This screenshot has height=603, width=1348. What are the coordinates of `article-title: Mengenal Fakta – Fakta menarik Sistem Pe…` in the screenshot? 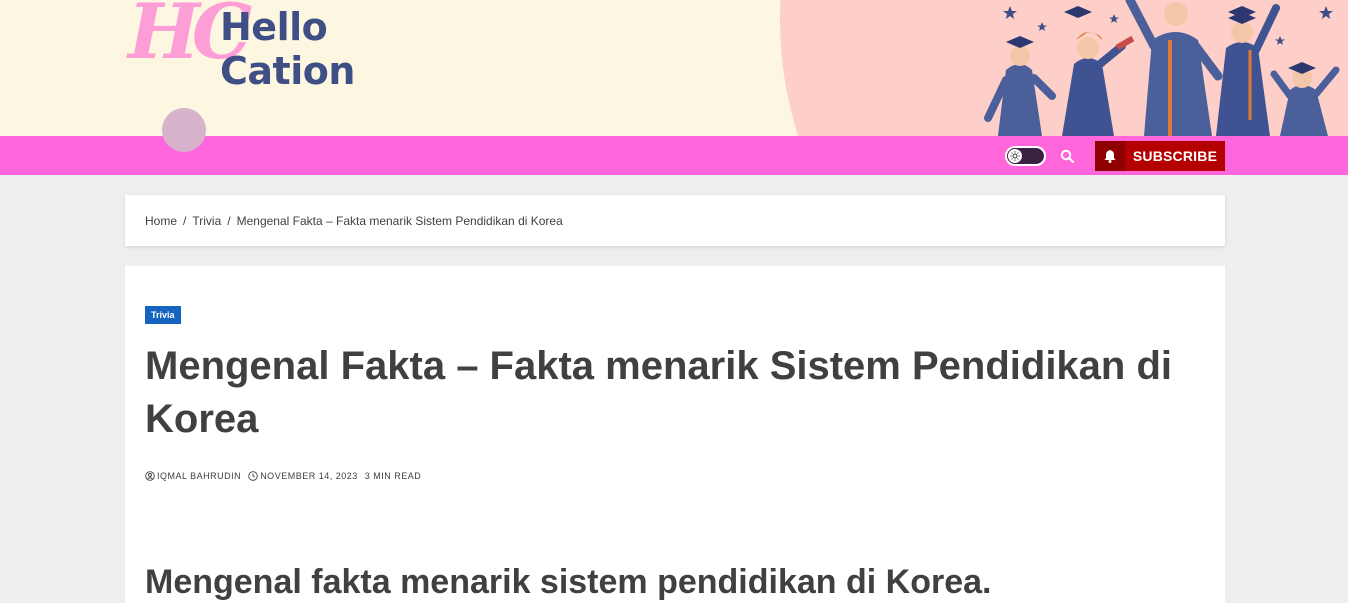 It's located at (659, 392).